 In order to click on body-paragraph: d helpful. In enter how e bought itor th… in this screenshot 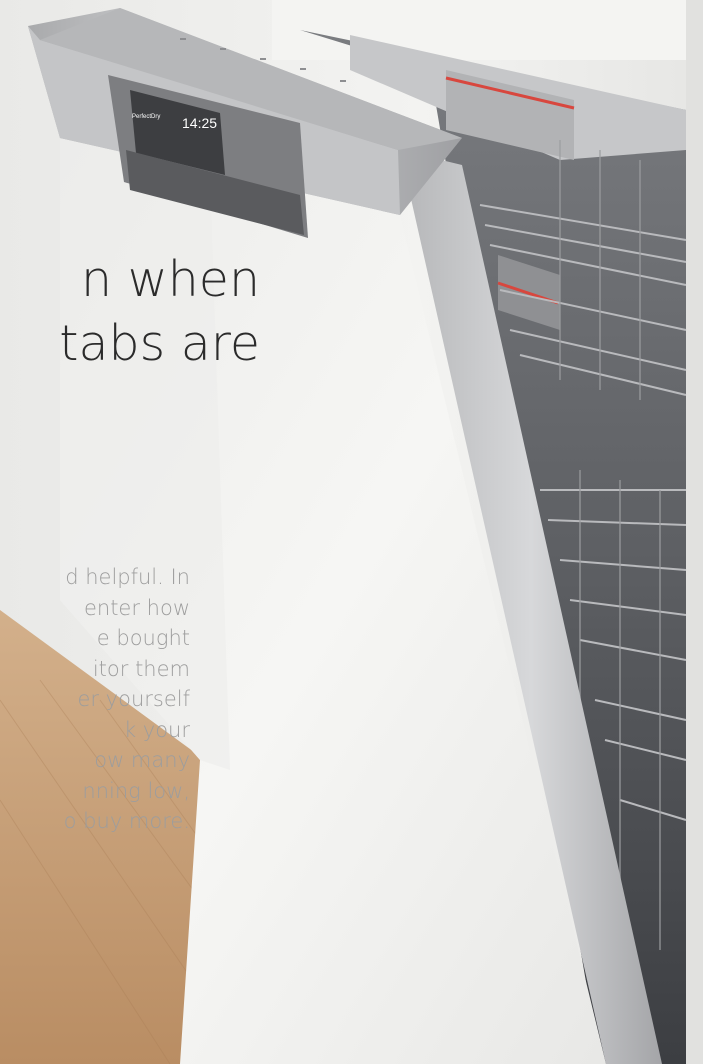, I will do `click(95, 699)`.